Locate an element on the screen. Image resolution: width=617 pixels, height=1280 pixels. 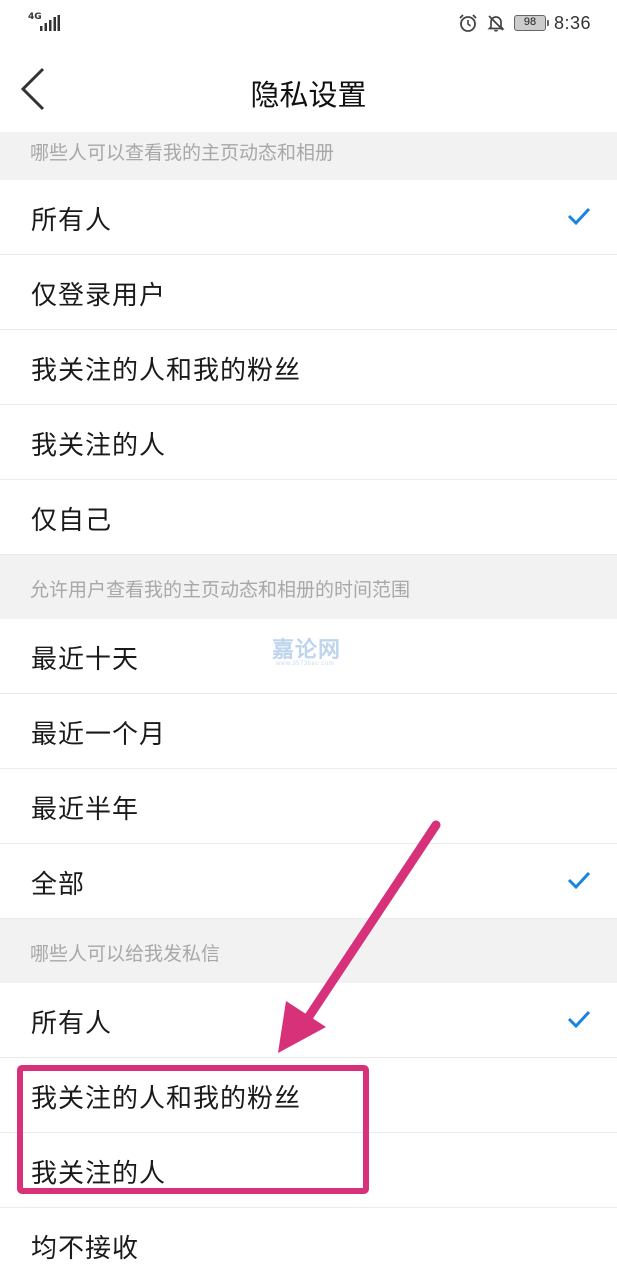
mute-bell-icon is located at coordinates (496, 23).